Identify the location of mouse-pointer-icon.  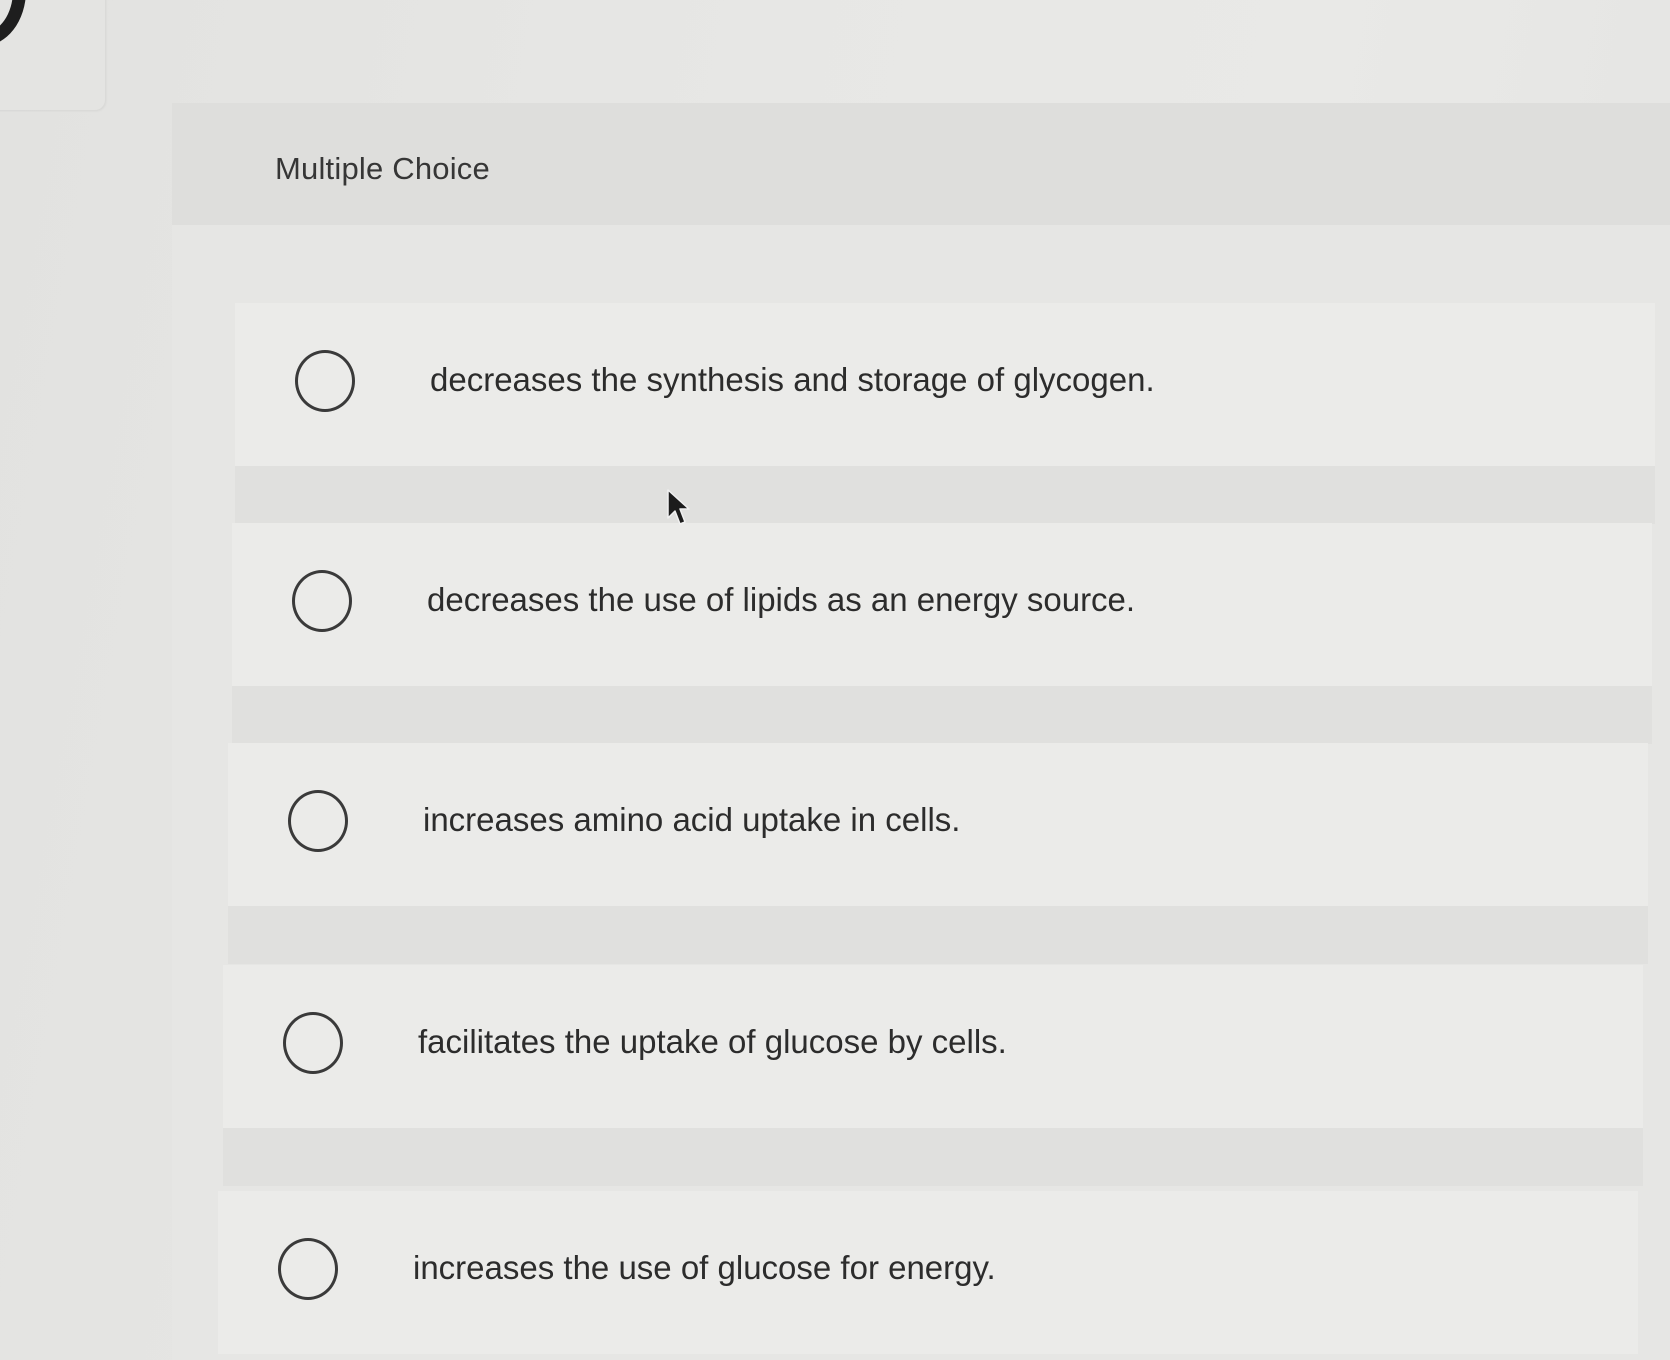
(678, 507).